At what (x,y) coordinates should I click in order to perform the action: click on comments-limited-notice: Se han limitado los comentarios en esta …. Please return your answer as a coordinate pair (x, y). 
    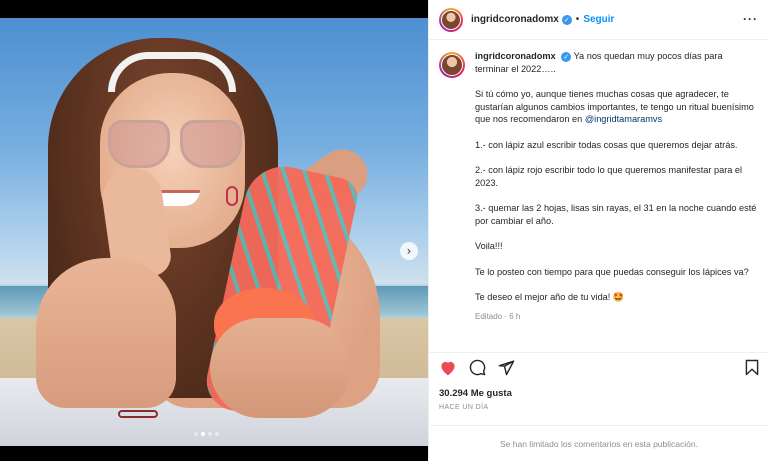
    Looking at the image, I should click on (598, 443).